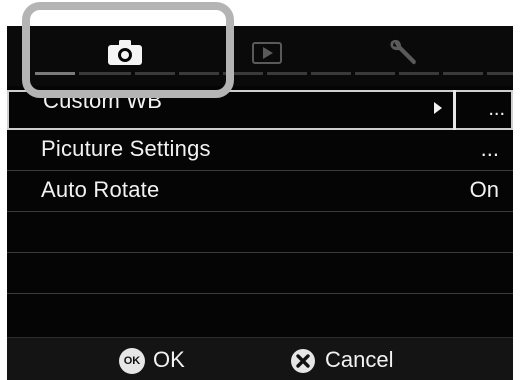 The width and height of the screenshot is (520, 380). I want to click on cancel-x-icon, so click(303, 361).